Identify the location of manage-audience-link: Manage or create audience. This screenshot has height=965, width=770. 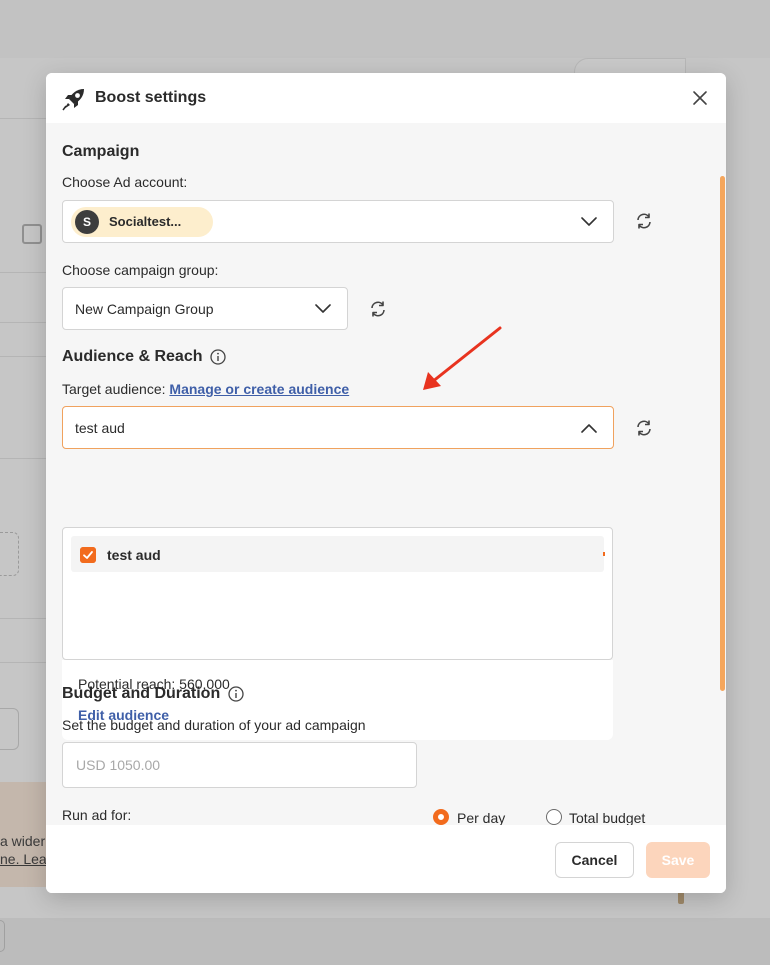
(259, 389).